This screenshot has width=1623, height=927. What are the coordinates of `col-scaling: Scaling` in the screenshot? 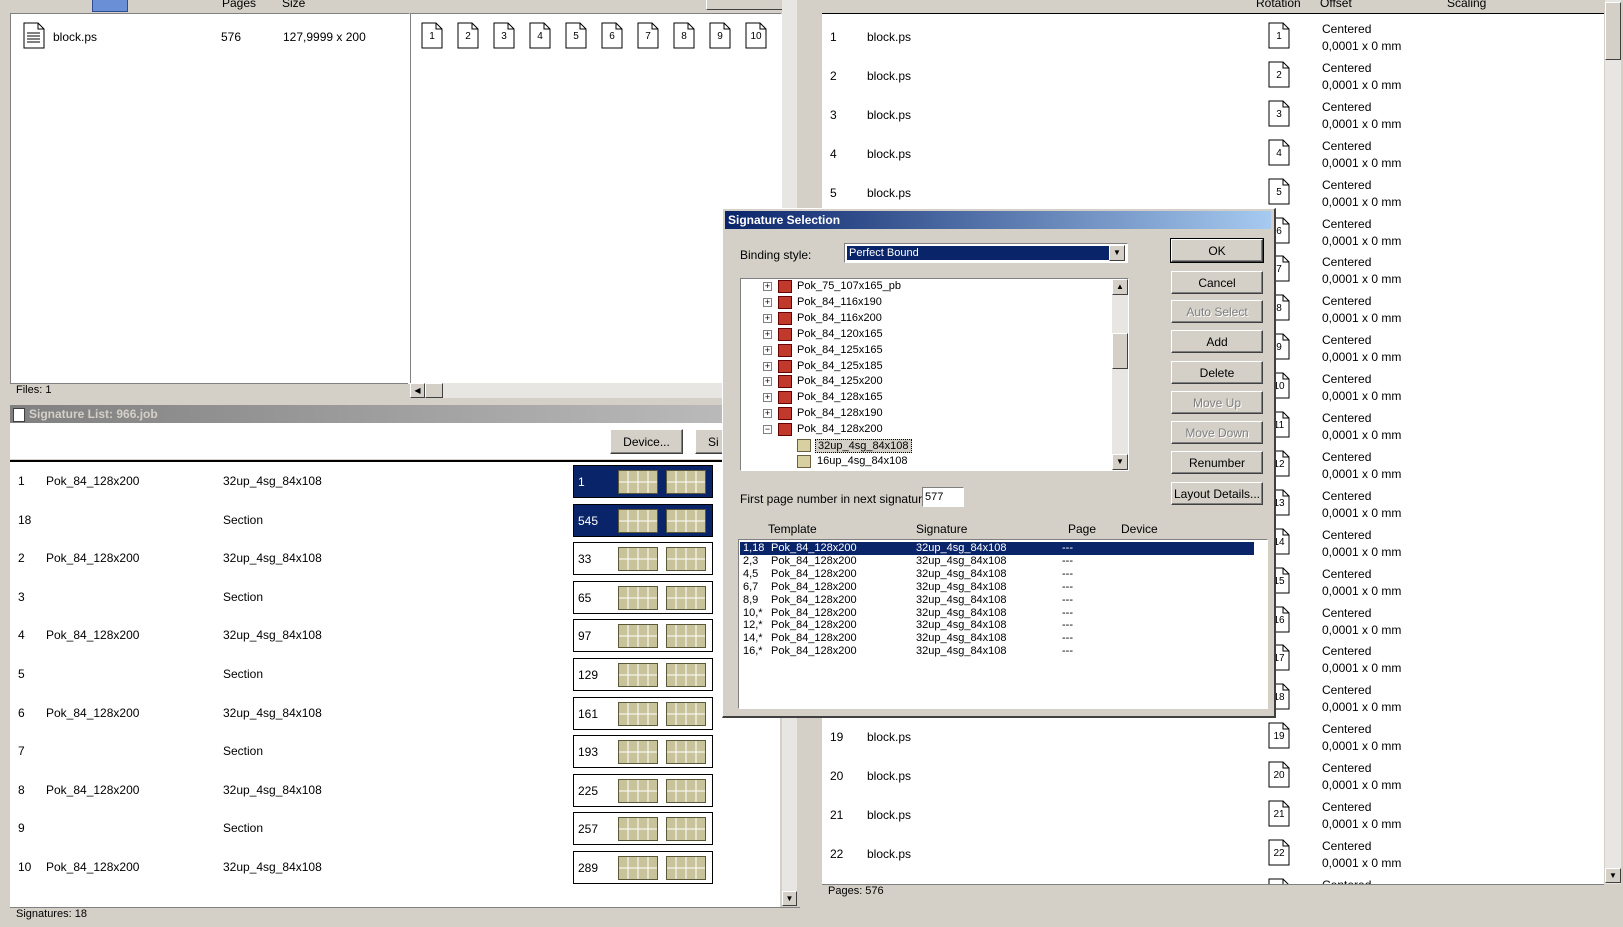 It's located at (1466, 5).